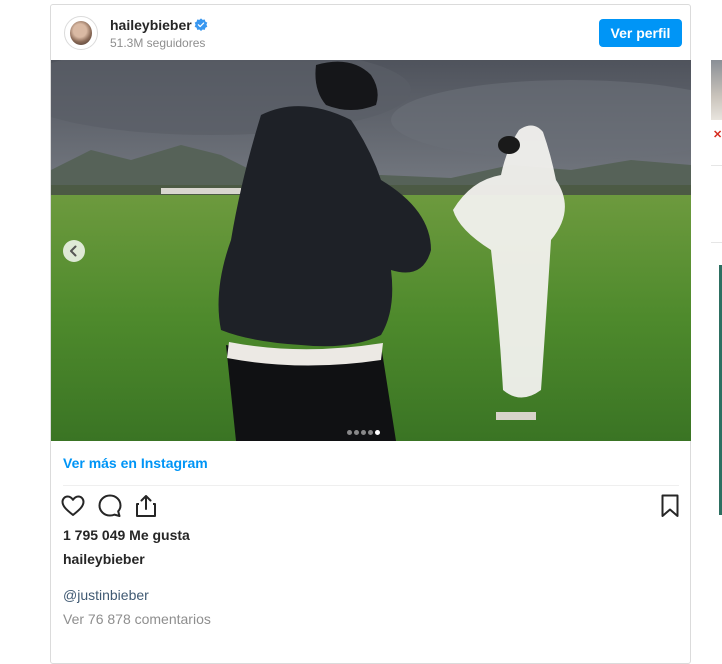 This screenshot has height=664, width=722. What do you see at coordinates (717, 135) in the screenshot?
I see `sidebar-close-icon: ✕` at bounding box center [717, 135].